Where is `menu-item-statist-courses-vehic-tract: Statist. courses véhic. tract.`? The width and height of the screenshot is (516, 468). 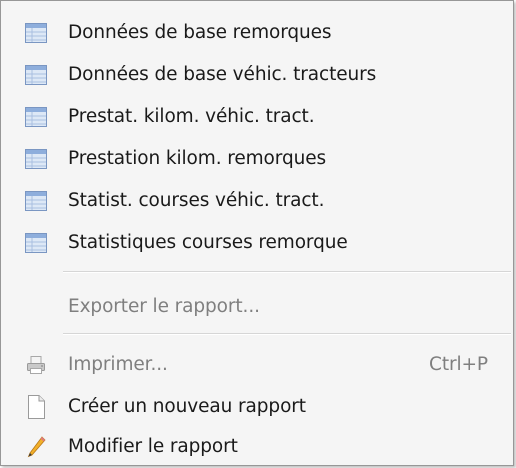
menu-item-statist-courses-vehic-tract: Statist. courses véhic. tract. is located at coordinates (257, 201).